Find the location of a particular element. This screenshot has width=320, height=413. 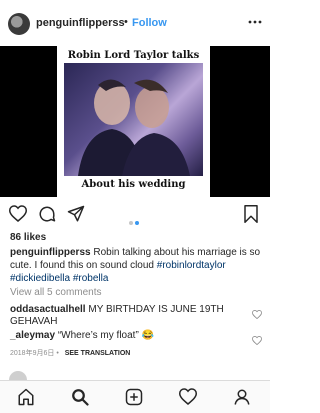

comment-username: oddasactualhell is located at coordinates (48, 309).